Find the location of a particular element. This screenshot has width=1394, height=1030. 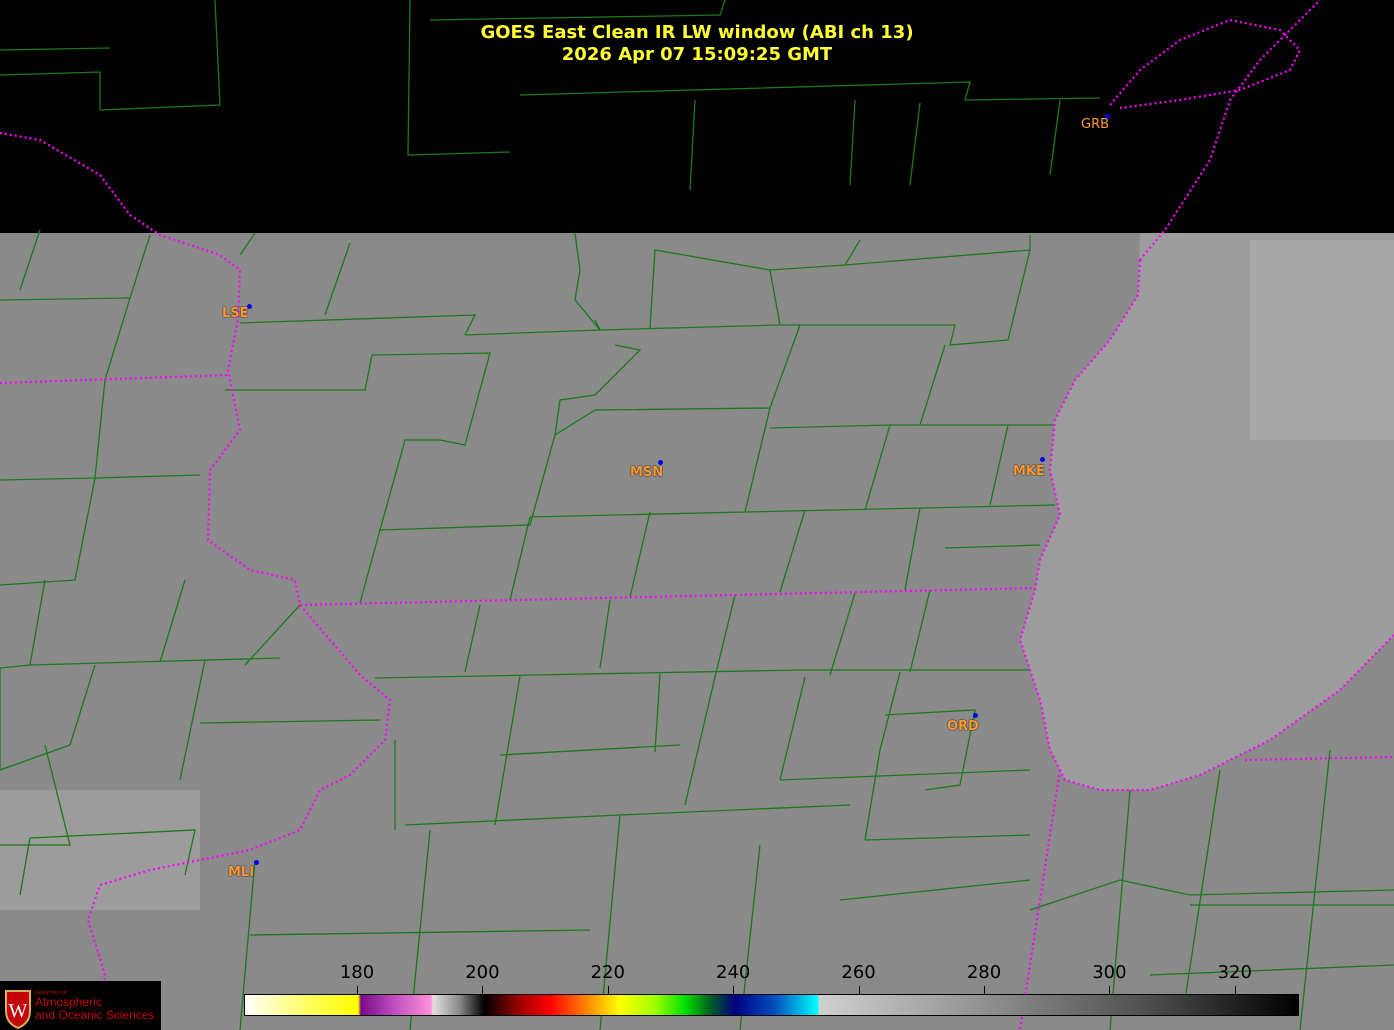

colorbar-tick-label: 320 is located at coordinates (1234, 972).